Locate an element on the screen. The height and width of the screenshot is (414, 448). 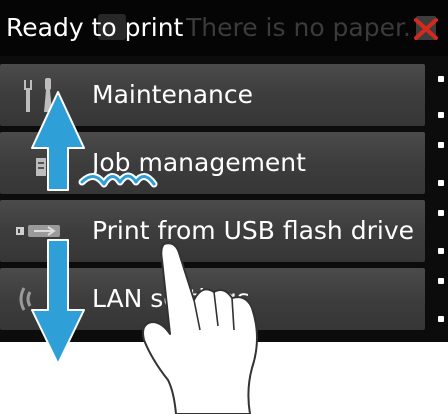
usb-flash-drive-icon is located at coordinates (38, 231).